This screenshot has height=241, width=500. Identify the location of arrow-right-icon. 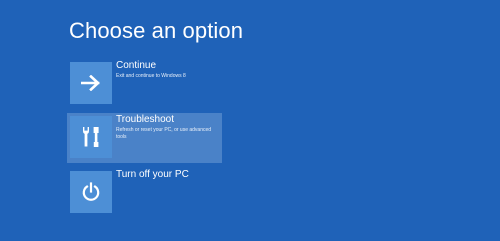
(91, 83).